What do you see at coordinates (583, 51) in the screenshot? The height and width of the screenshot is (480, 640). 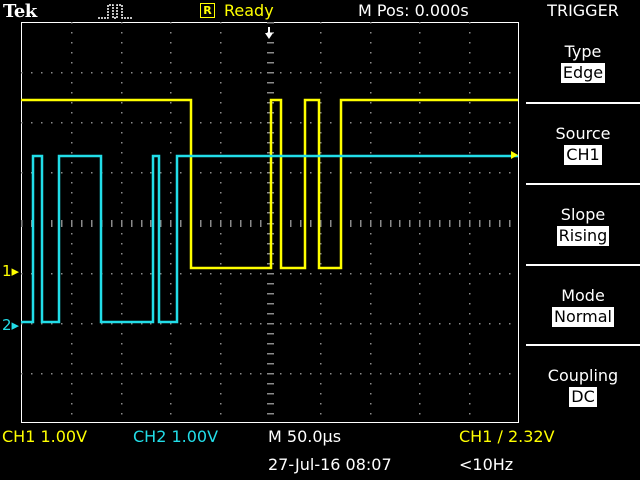 I see `menu-item-label: Type` at bounding box center [583, 51].